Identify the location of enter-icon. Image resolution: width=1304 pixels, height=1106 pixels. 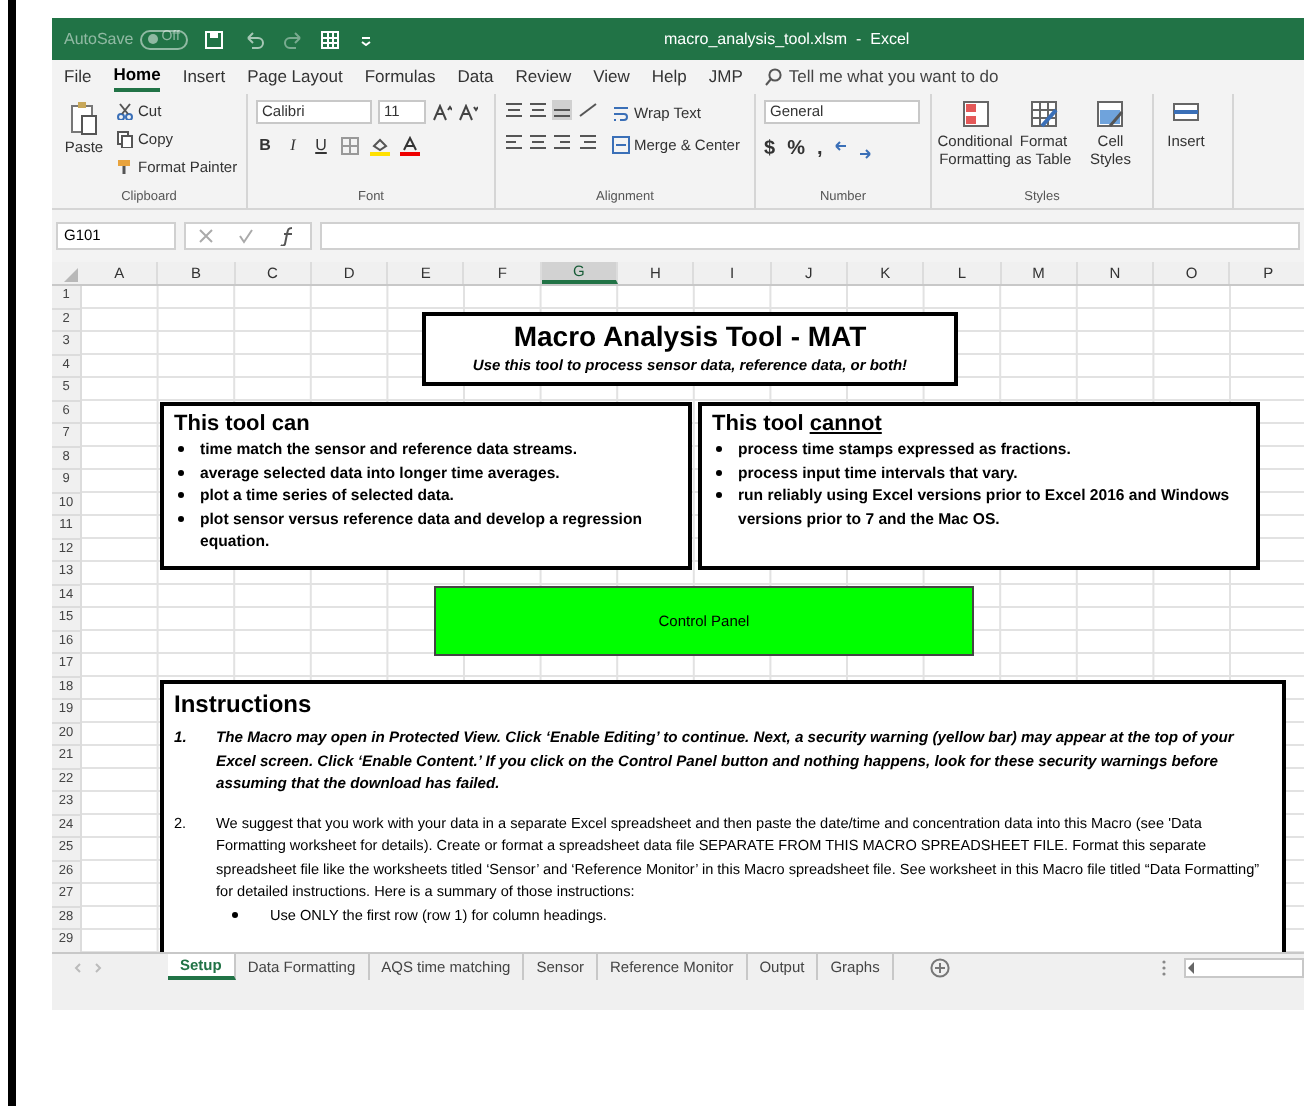
(246, 236).